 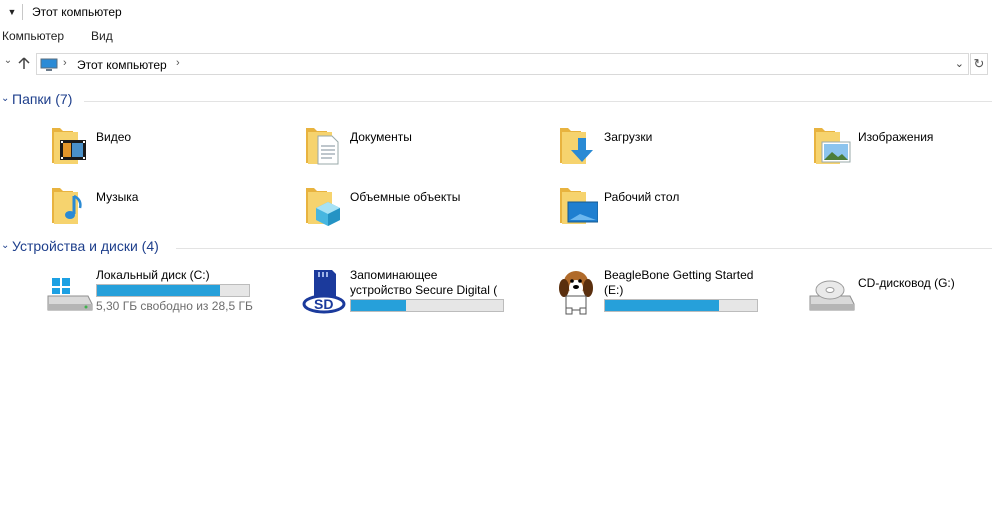 I want to click on cd-drive-icon, so click(x=833, y=293).